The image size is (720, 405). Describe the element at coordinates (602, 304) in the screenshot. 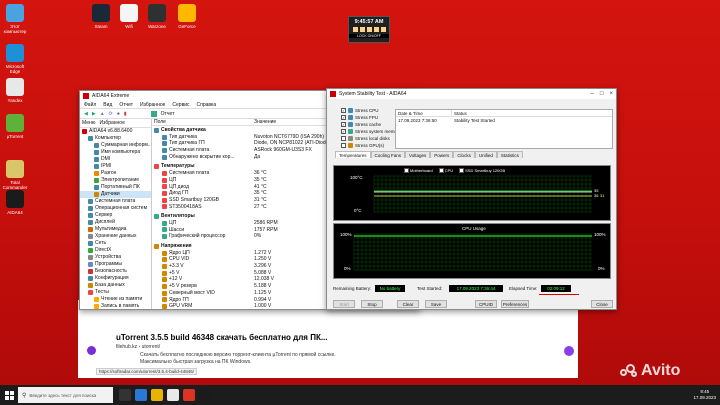

I see `close-dialog-button: Close` at that location.